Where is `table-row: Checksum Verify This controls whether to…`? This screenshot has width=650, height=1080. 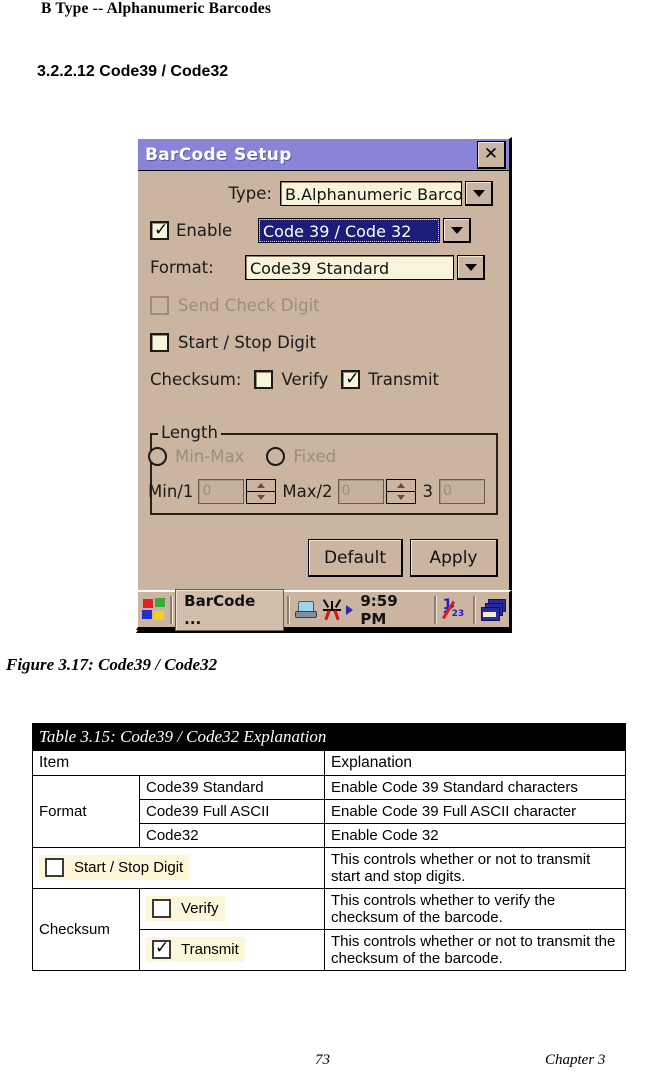 table-row: Checksum Verify This controls whether to… is located at coordinates (329, 929).